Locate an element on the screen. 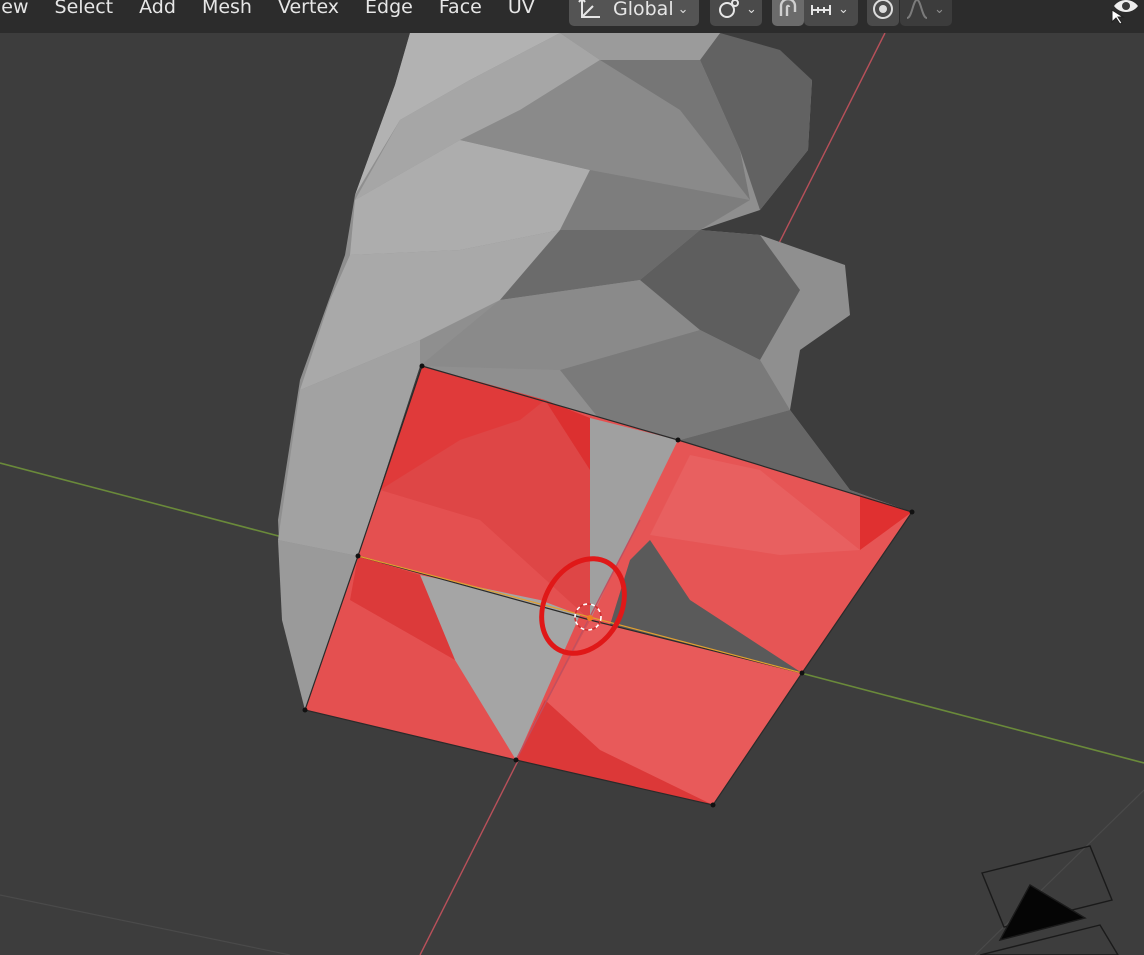 This screenshot has width=1144, height=955. menu-edge: Edge is located at coordinates (389, 16).